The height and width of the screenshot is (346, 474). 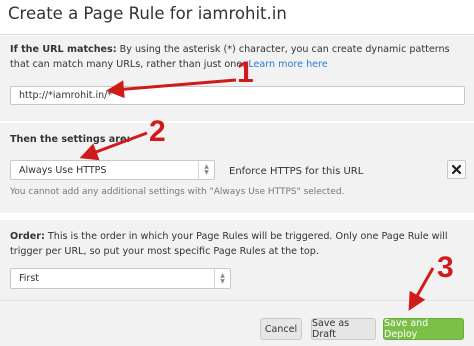 What do you see at coordinates (245, 72) in the screenshot?
I see `annotation-number-1: 1` at bounding box center [245, 72].